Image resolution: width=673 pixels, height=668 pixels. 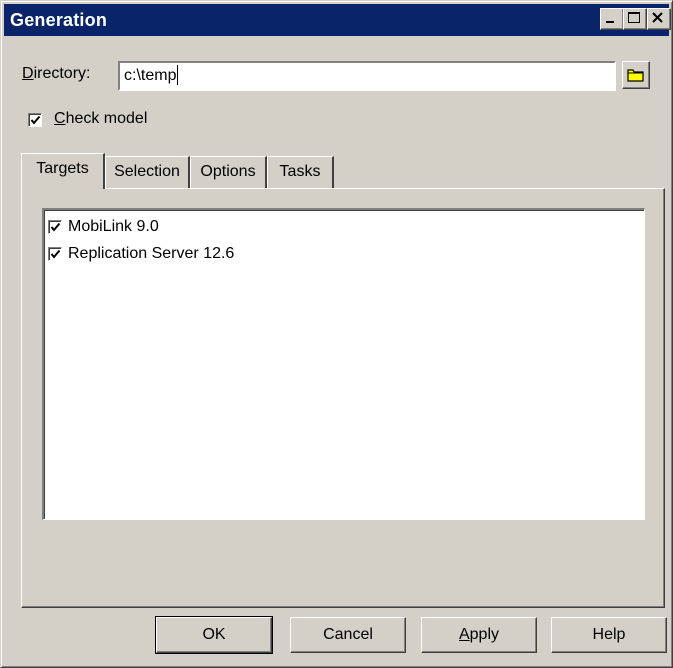 I want to click on help-button: Help, so click(x=609, y=635).